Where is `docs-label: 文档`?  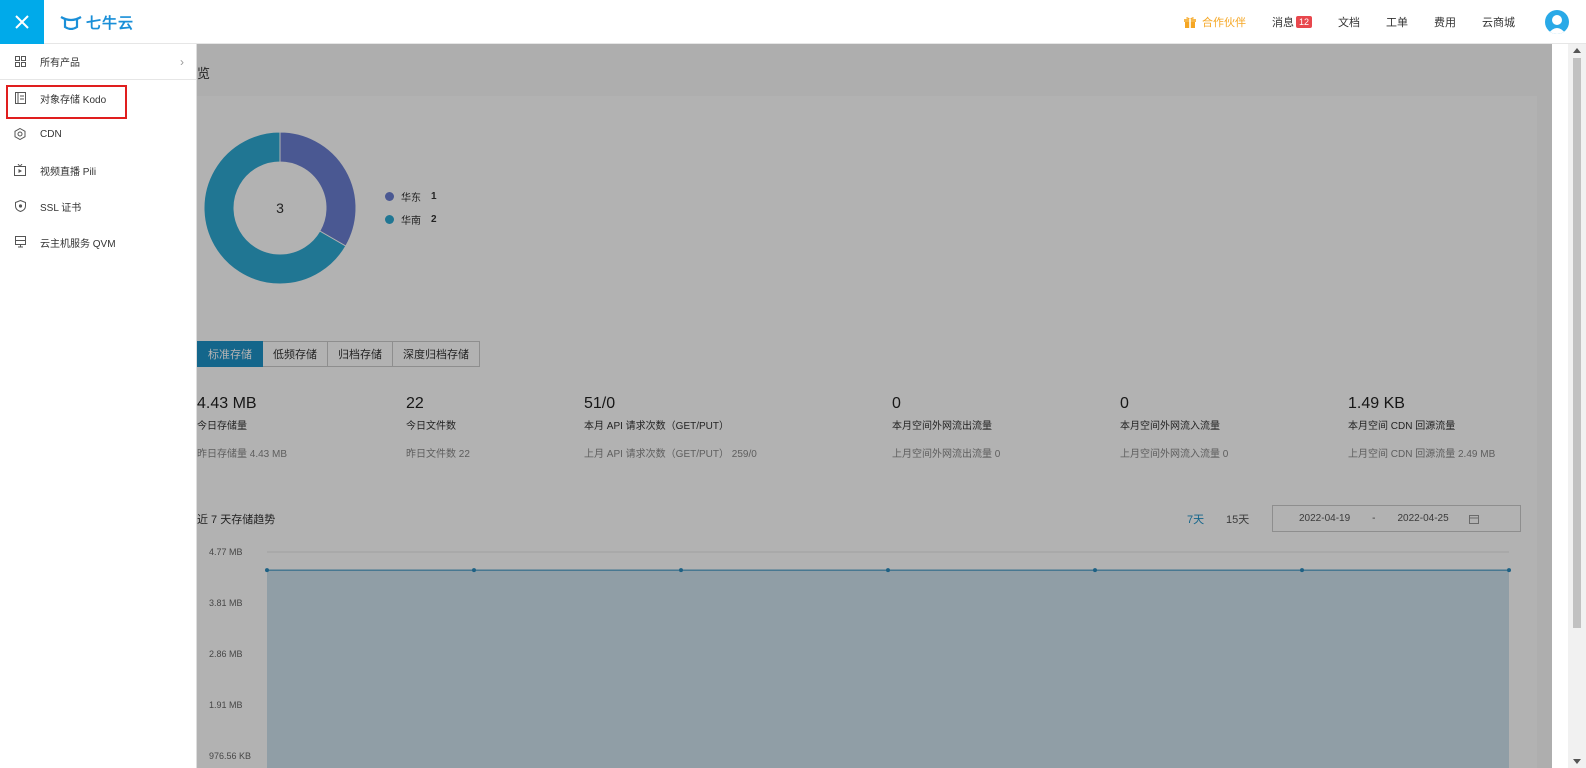
docs-label: 文档 is located at coordinates (1349, 23).